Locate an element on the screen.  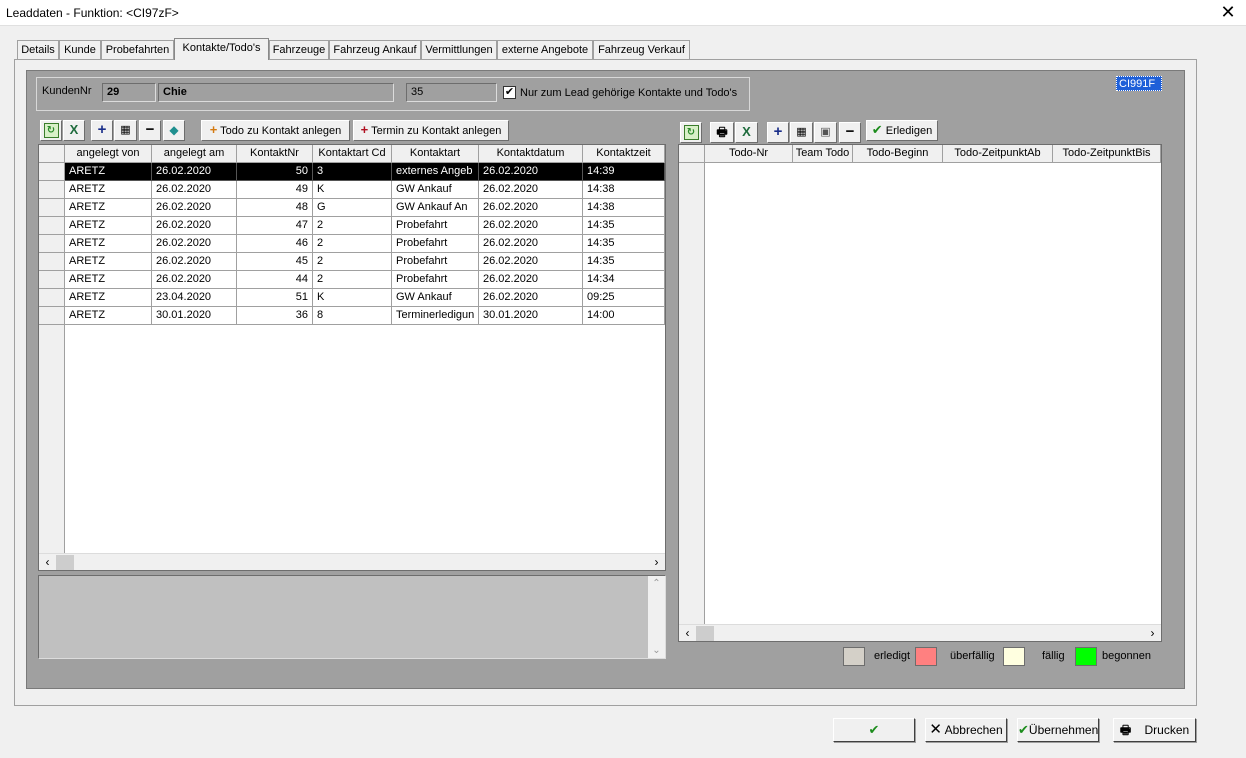
ok-button: ✔ is located at coordinates (874, 730).